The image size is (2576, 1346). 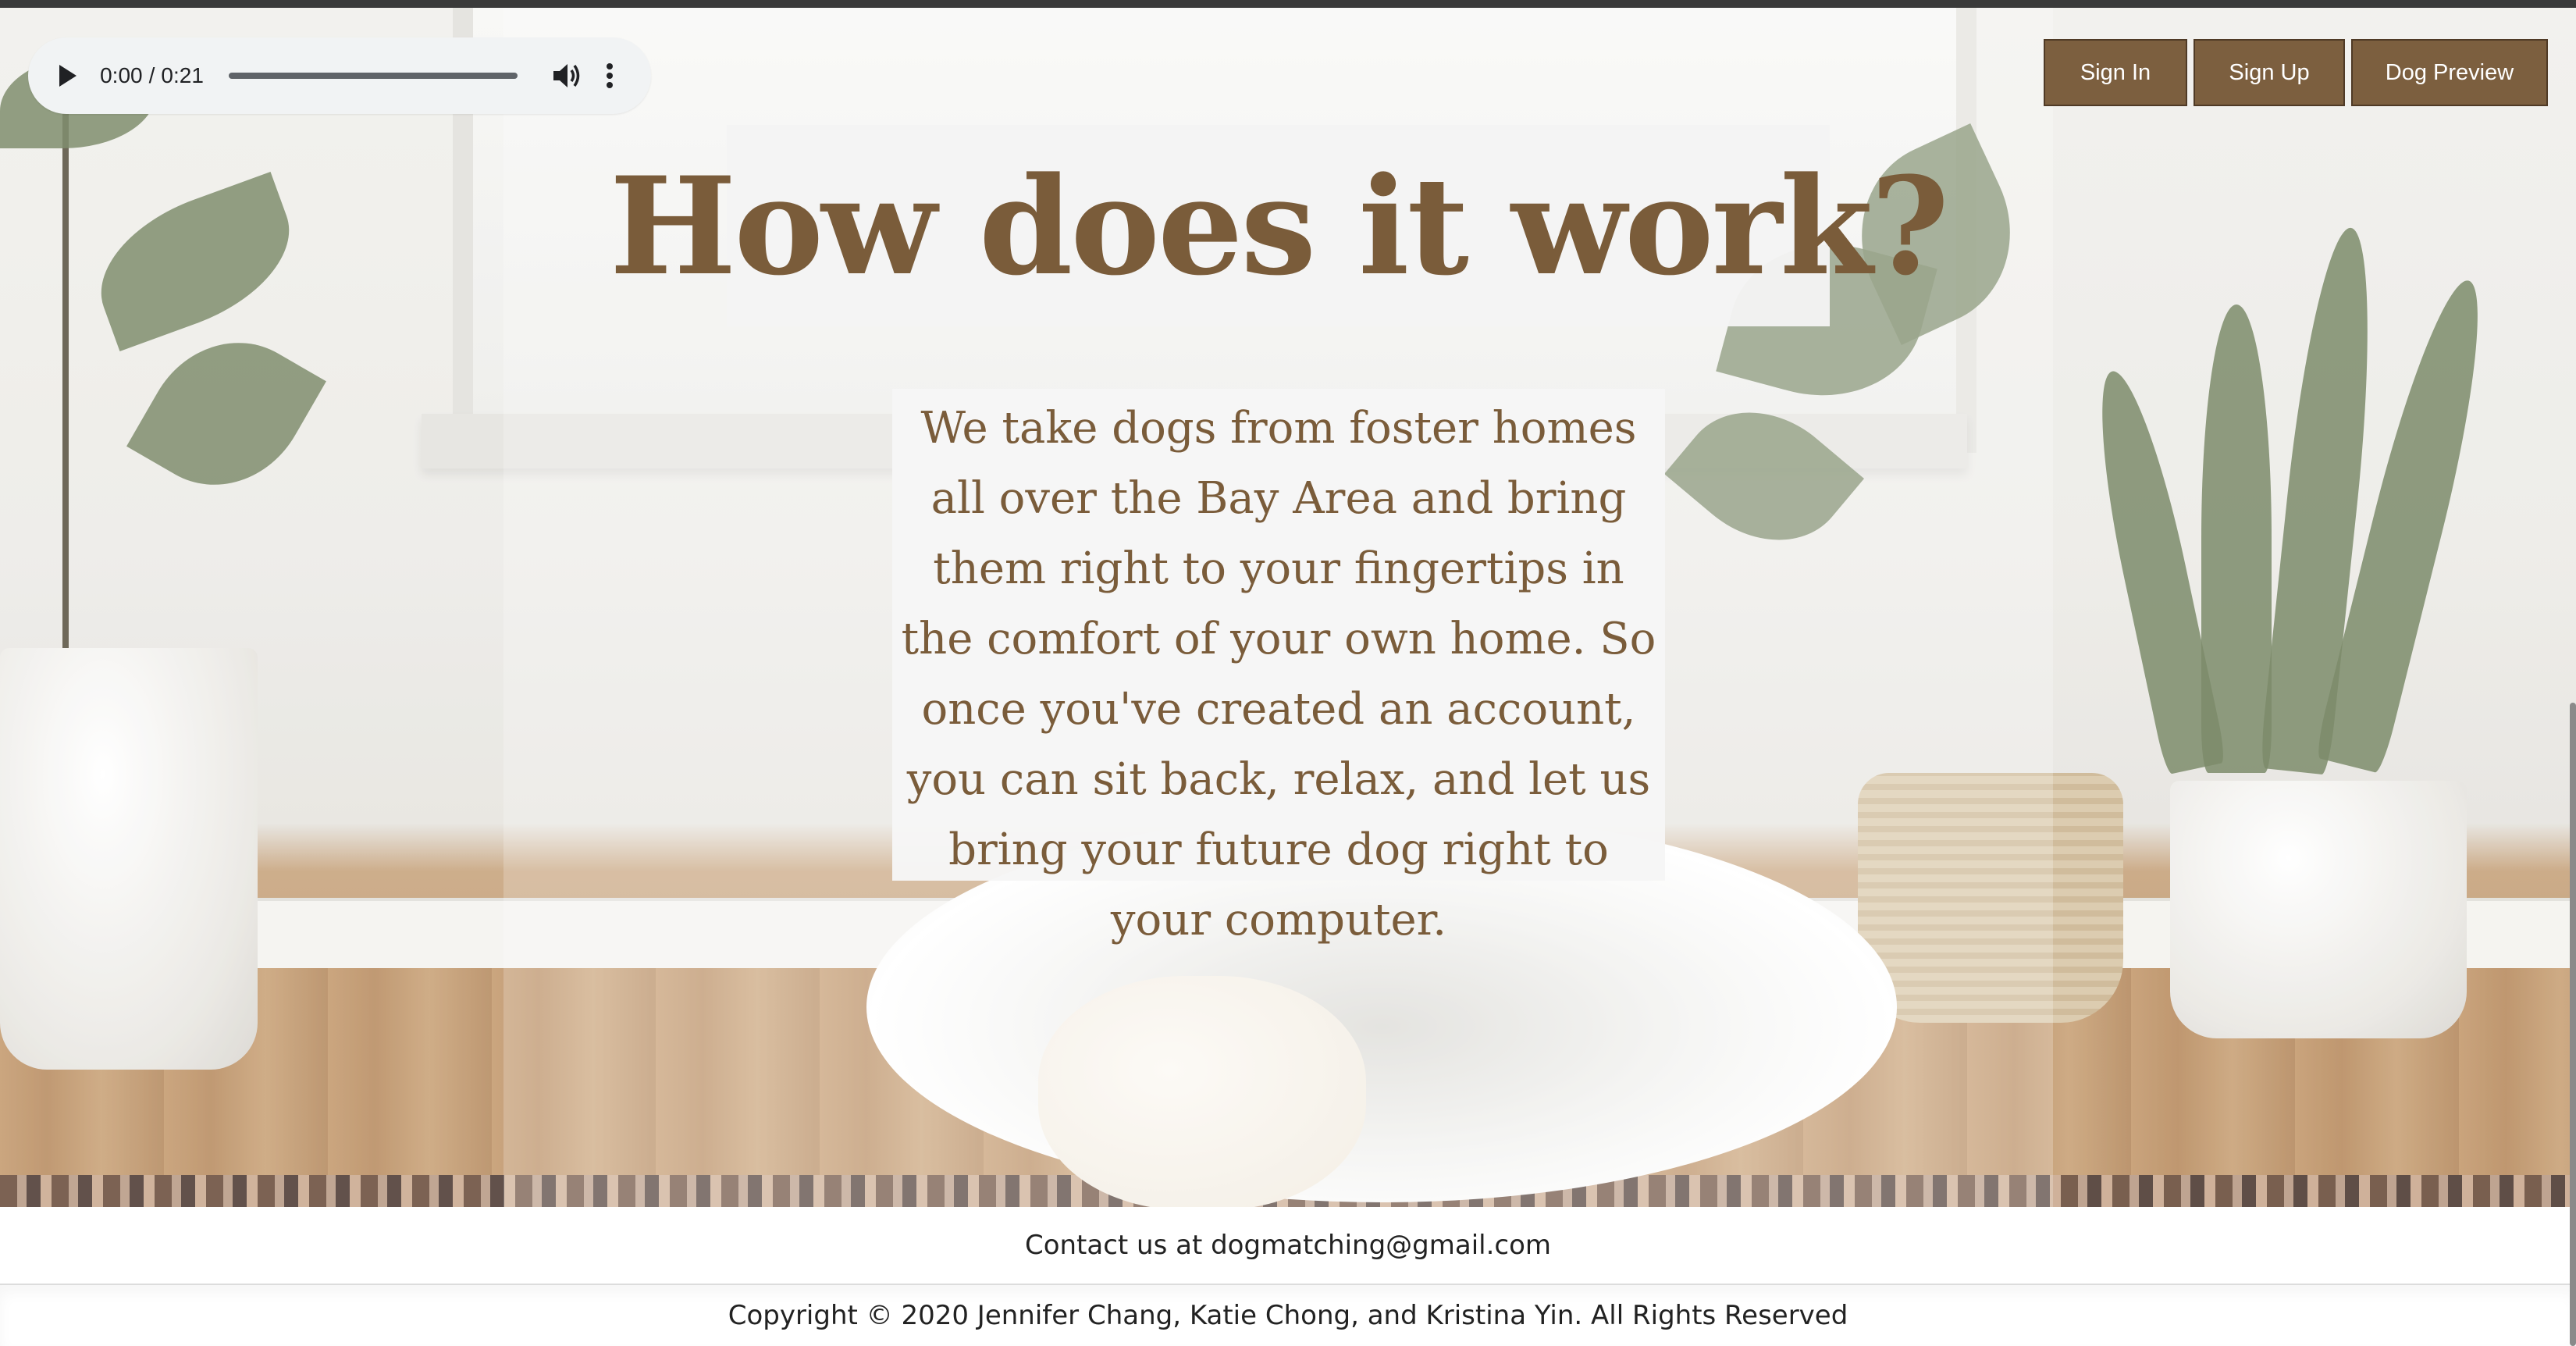 What do you see at coordinates (2269, 72) in the screenshot?
I see `sign-up-button: Sign Up` at bounding box center [2269, 72].